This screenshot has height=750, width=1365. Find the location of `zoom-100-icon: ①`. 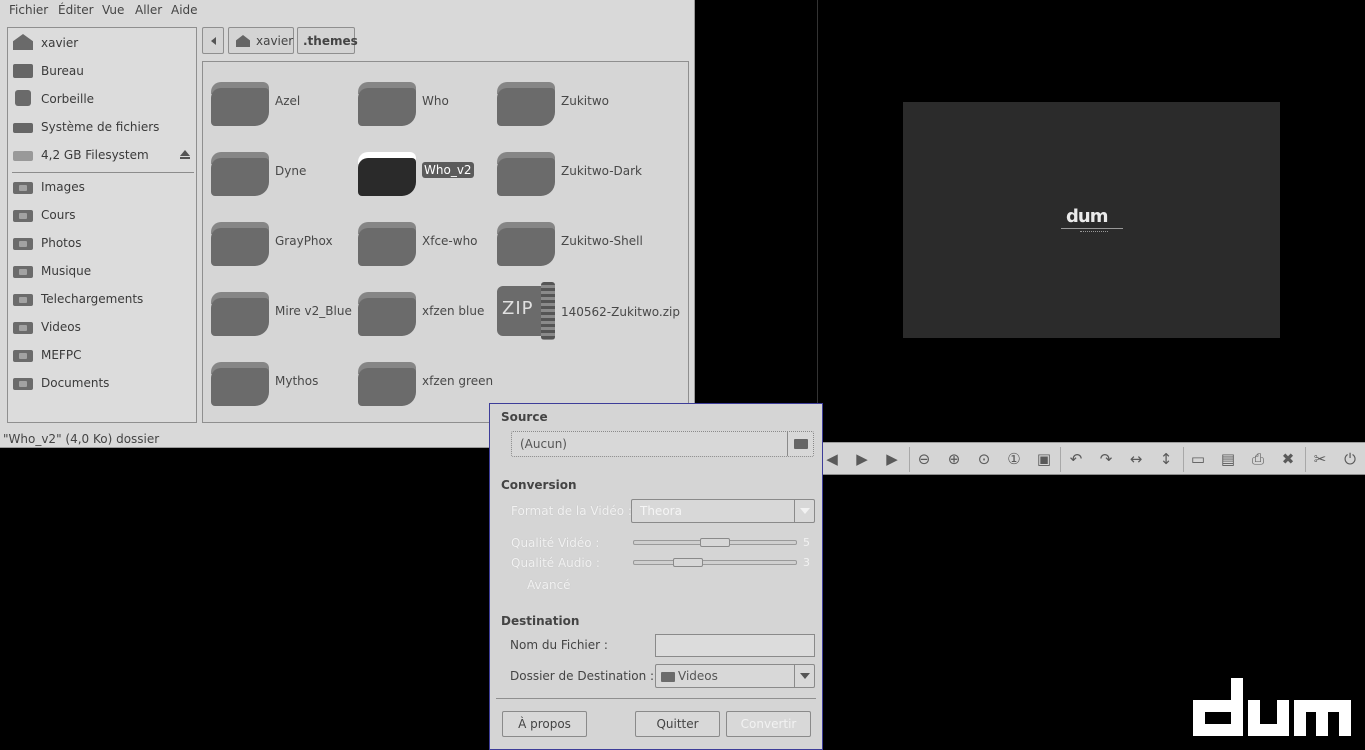

zoom-100-icon: ① is located at coordinates (1014, 459).